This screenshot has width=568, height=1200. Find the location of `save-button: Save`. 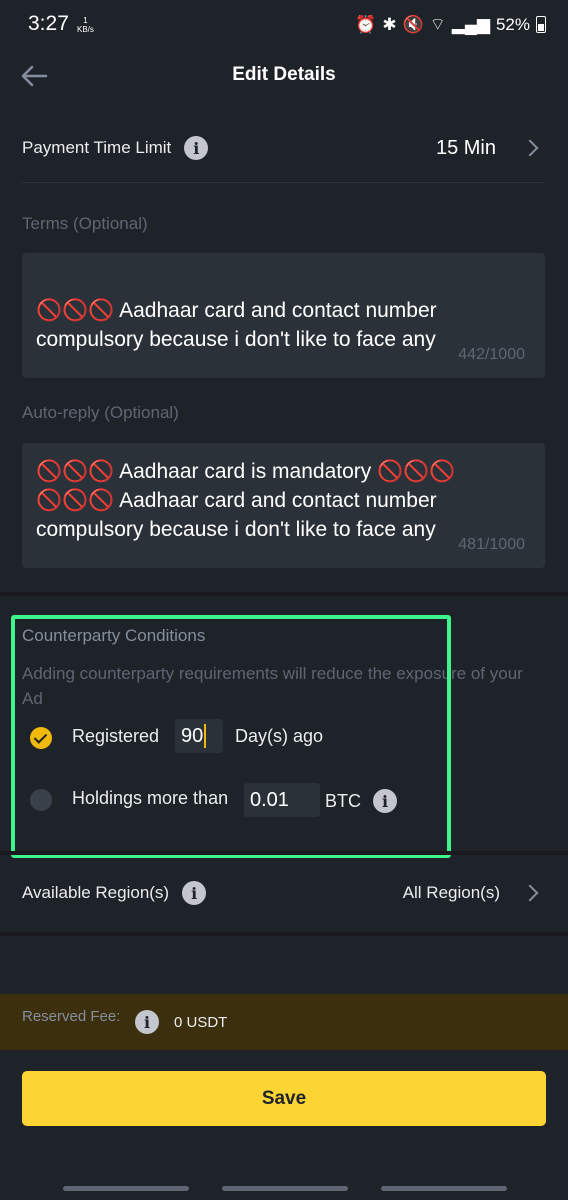

save-button: Save is located at coordinates (284, 1098).